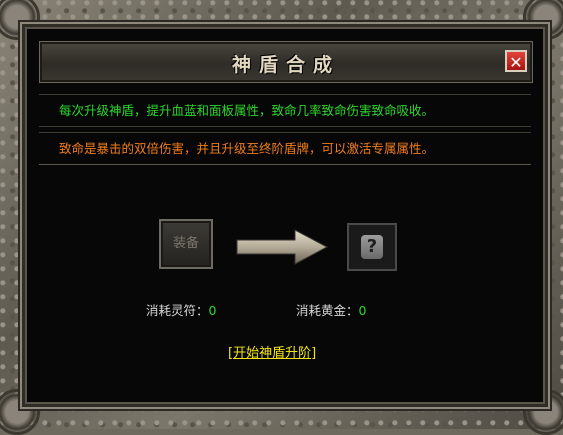 The height and width of the screenshot is (435, 563). I want to click on question-mark-icon: ?, so click(372, 247).